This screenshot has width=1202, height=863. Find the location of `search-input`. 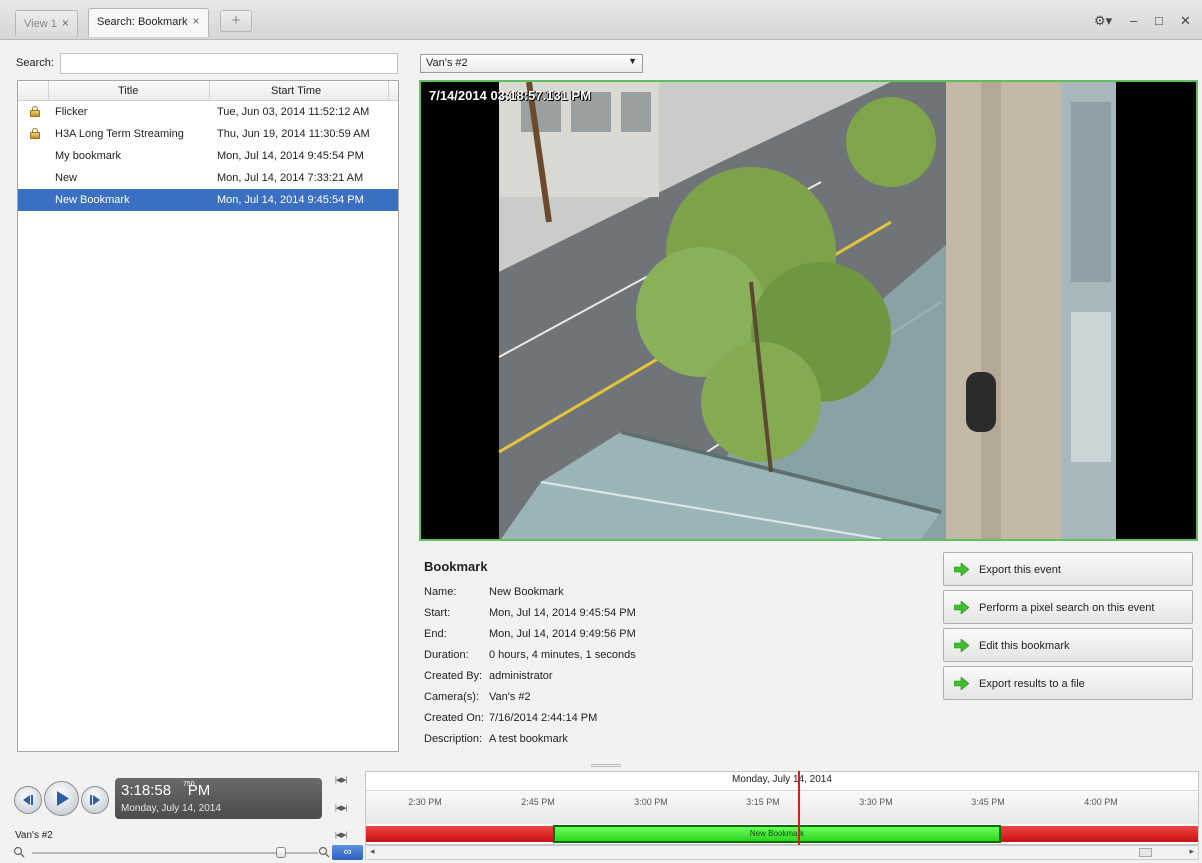

search-input is located at coordinates (229, 63).